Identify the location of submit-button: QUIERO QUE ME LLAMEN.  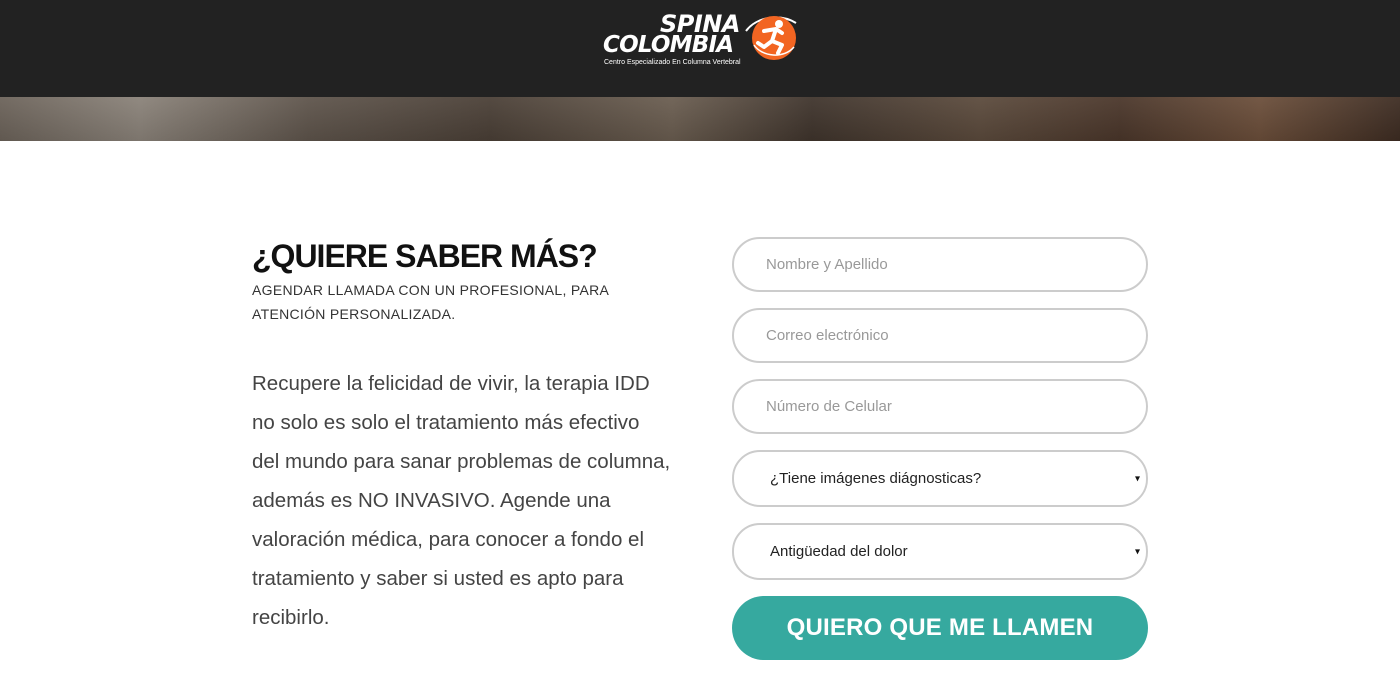
(940, 628).